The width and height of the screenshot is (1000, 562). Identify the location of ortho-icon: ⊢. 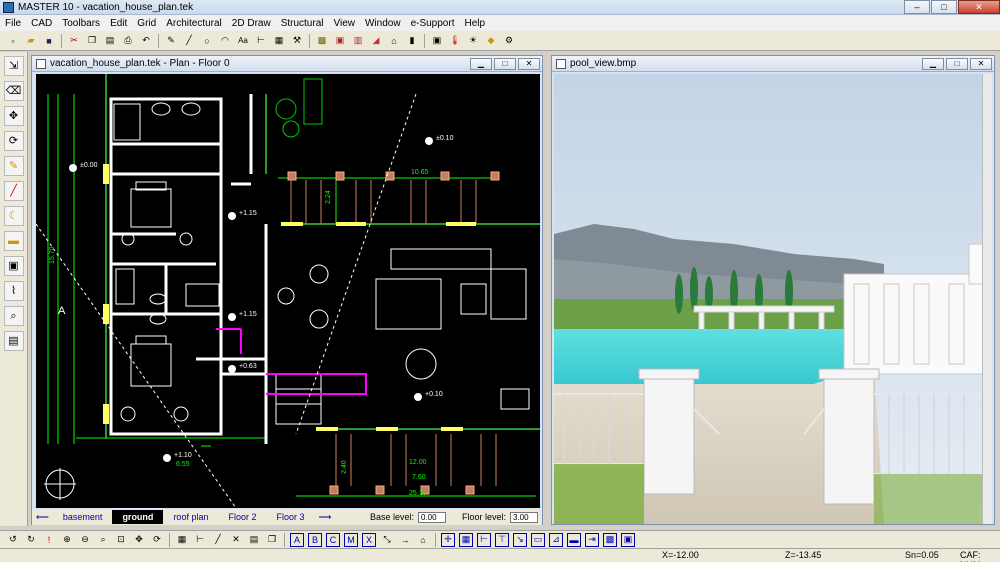
(200, 540).